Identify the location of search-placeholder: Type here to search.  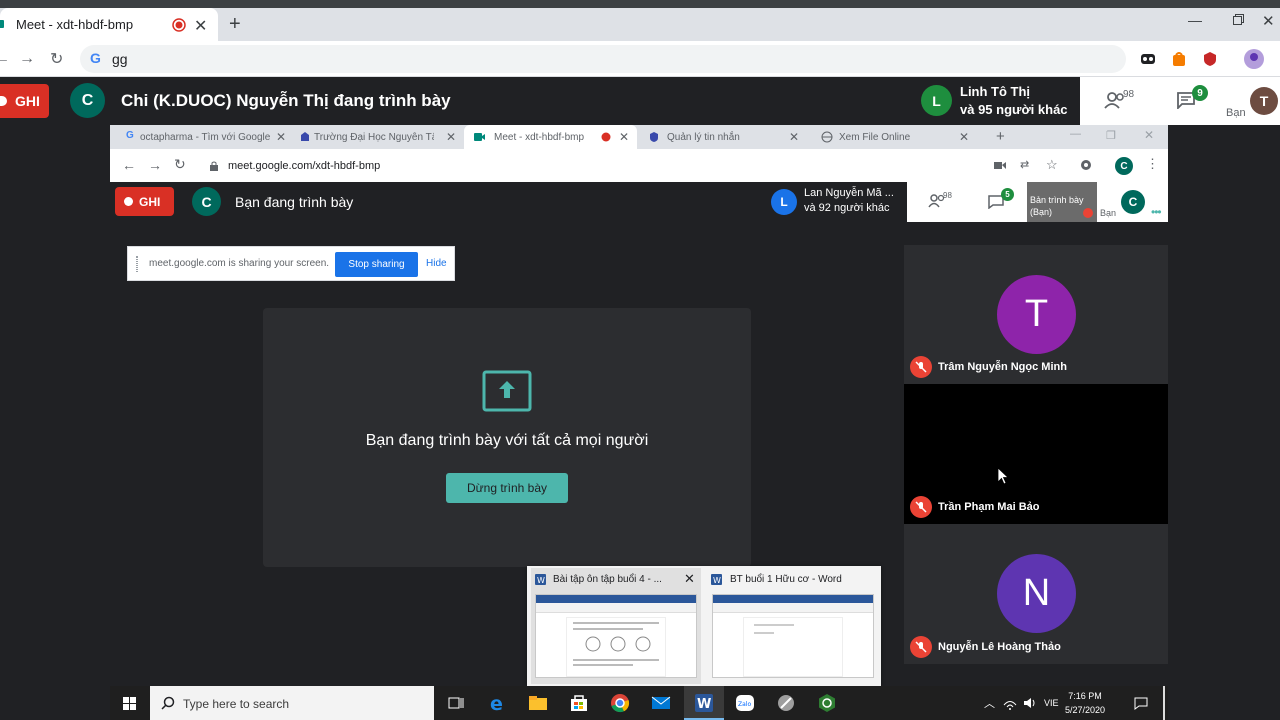
(236, 704).